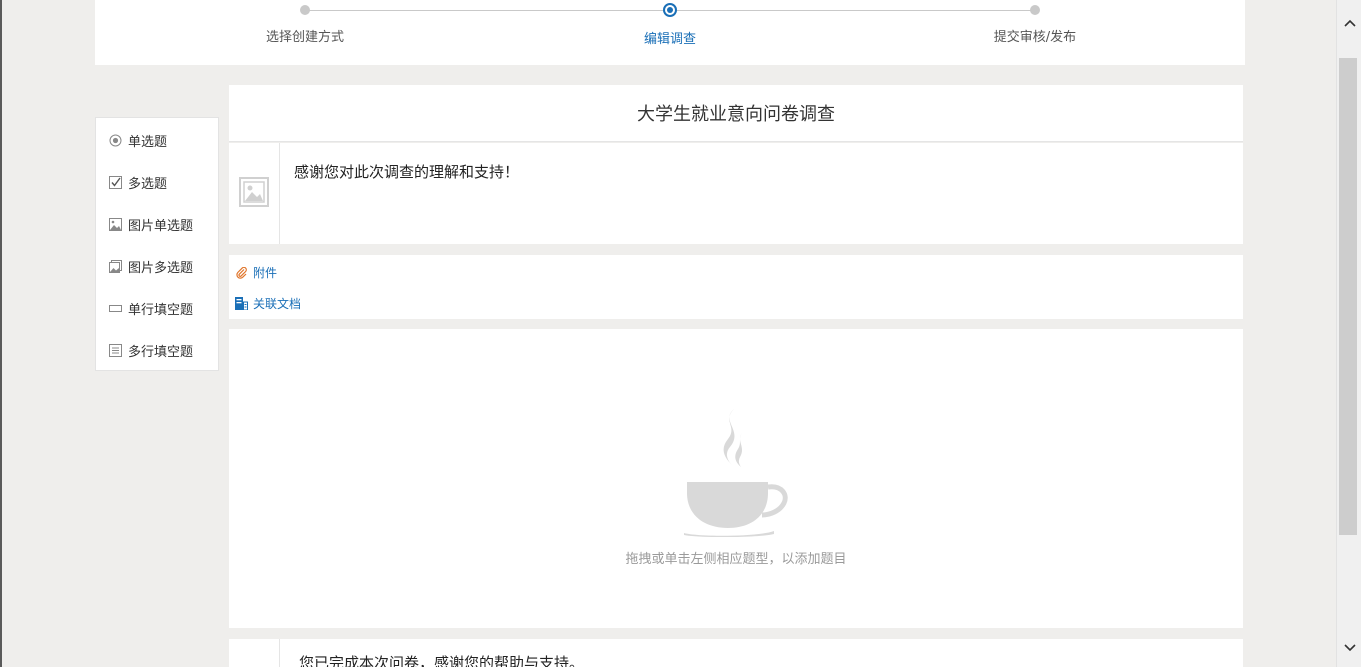  I want to click on palette-item-single-choice: 单选题, so click(137, 140).